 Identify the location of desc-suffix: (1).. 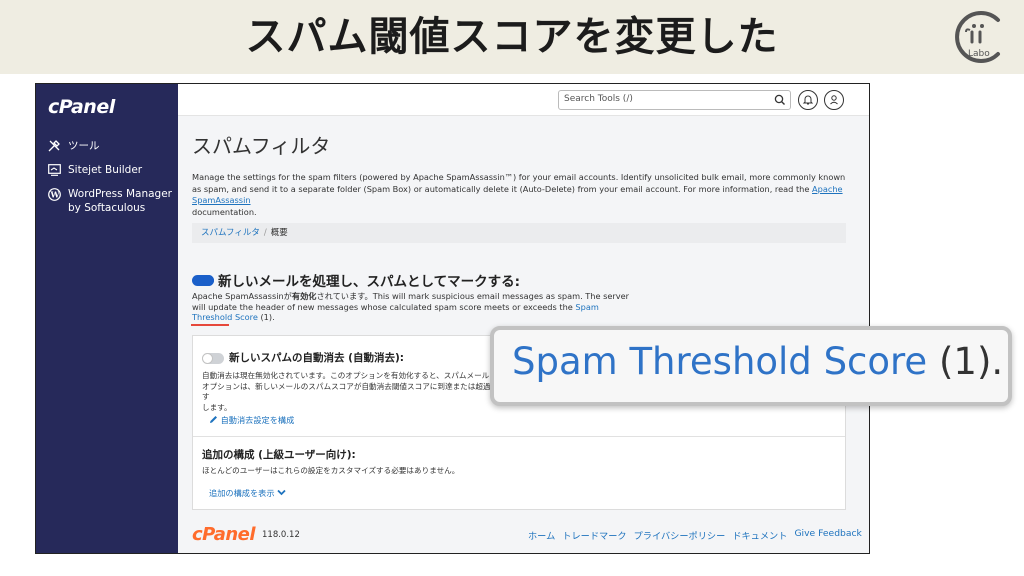
(266, 317).